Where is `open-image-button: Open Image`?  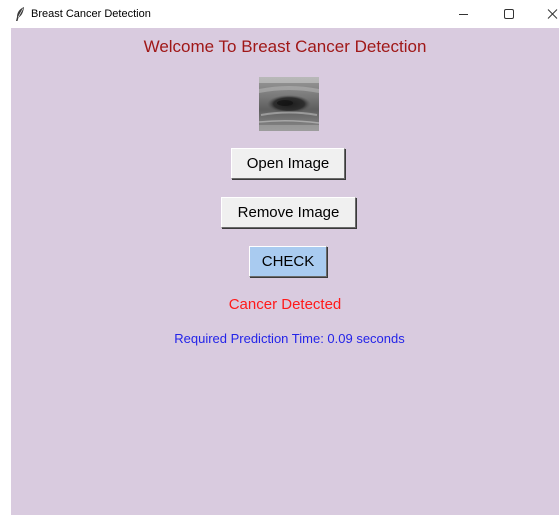
open-image-button: Open Image is located at coordinates (288, 163).